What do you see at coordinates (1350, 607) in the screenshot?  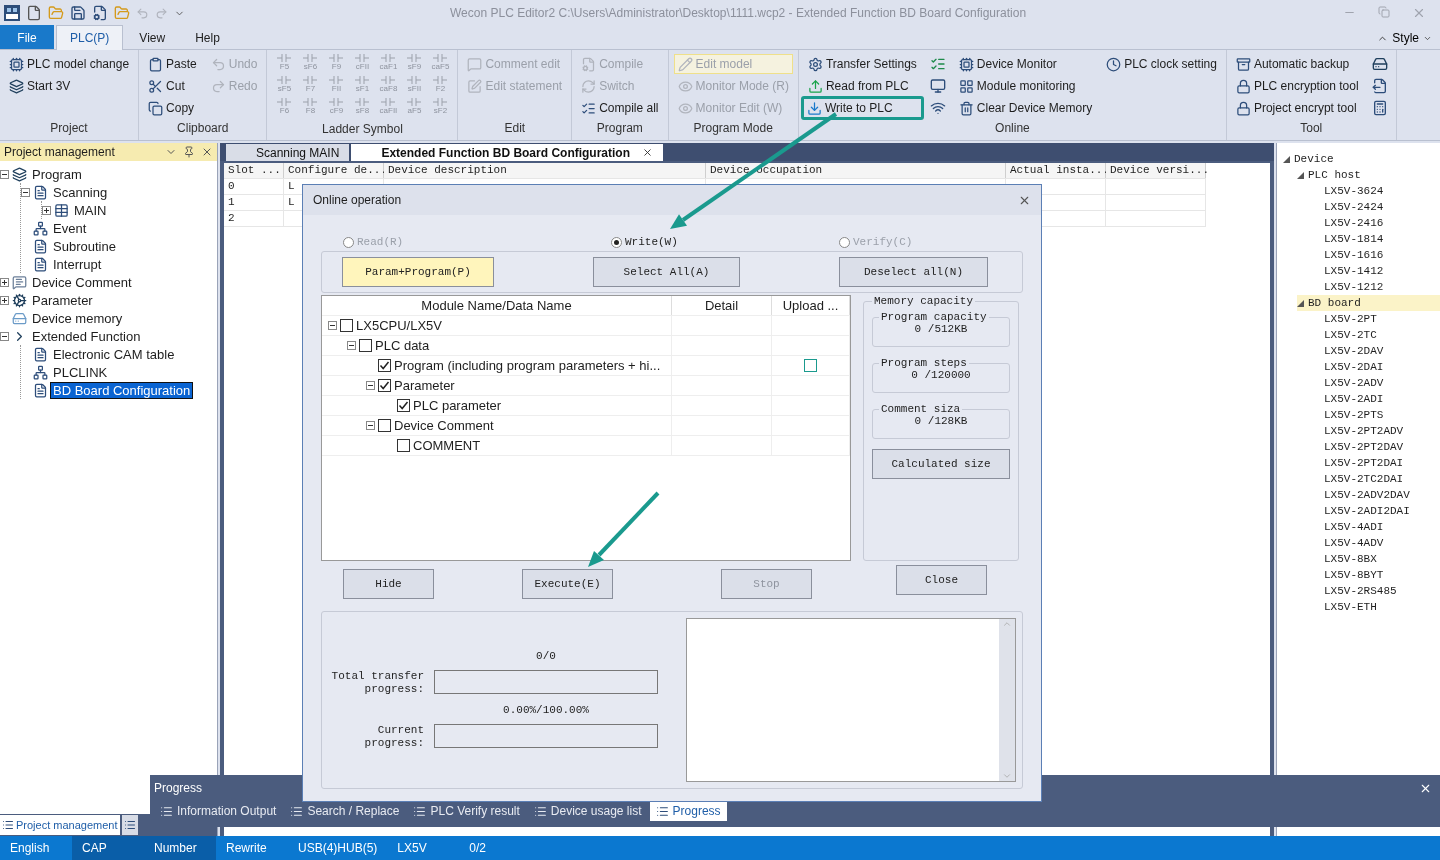 I see `tree-item: LX5V-ETH` at bounding box center [1350, 607].